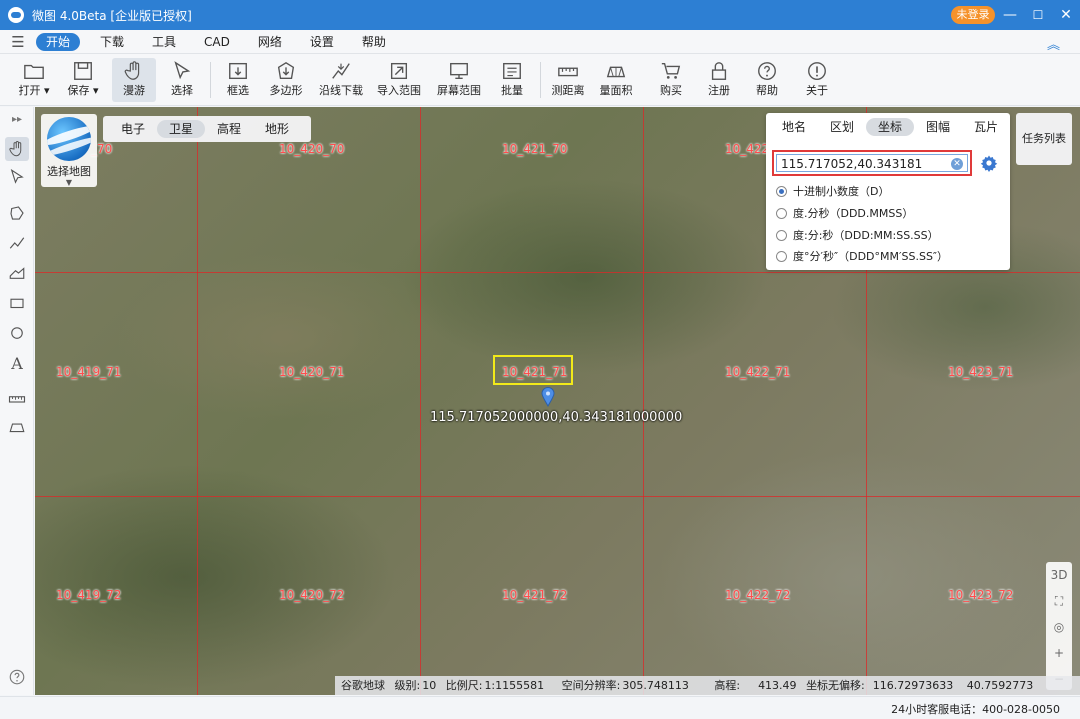  I want to click on select-tool-icon, so click(17, 177).